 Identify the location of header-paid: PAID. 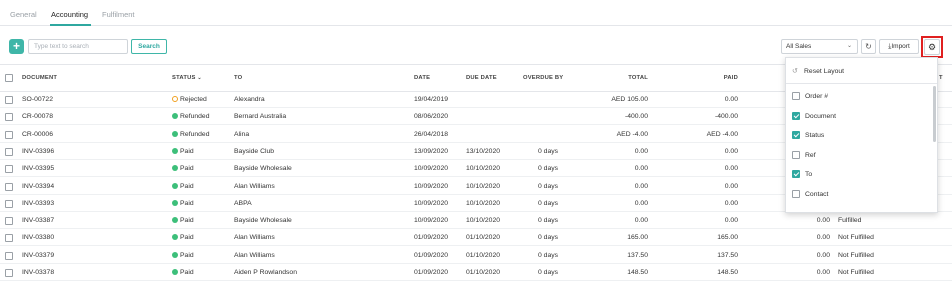
(714, 78).